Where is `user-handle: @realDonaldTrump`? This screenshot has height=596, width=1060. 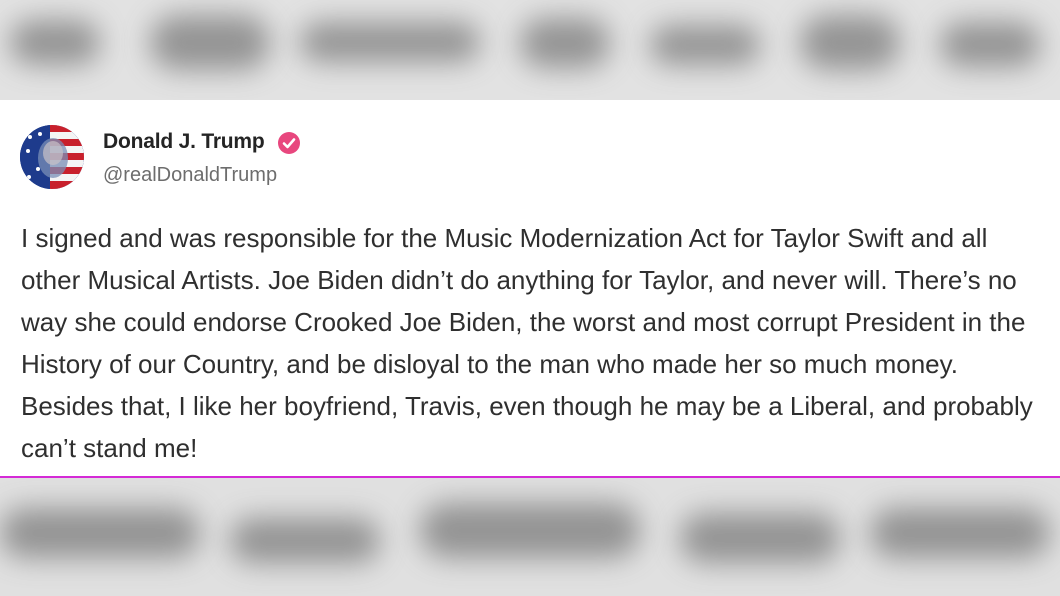
user-handle: @realDonaldTrump is located at coordinates (190, 175).